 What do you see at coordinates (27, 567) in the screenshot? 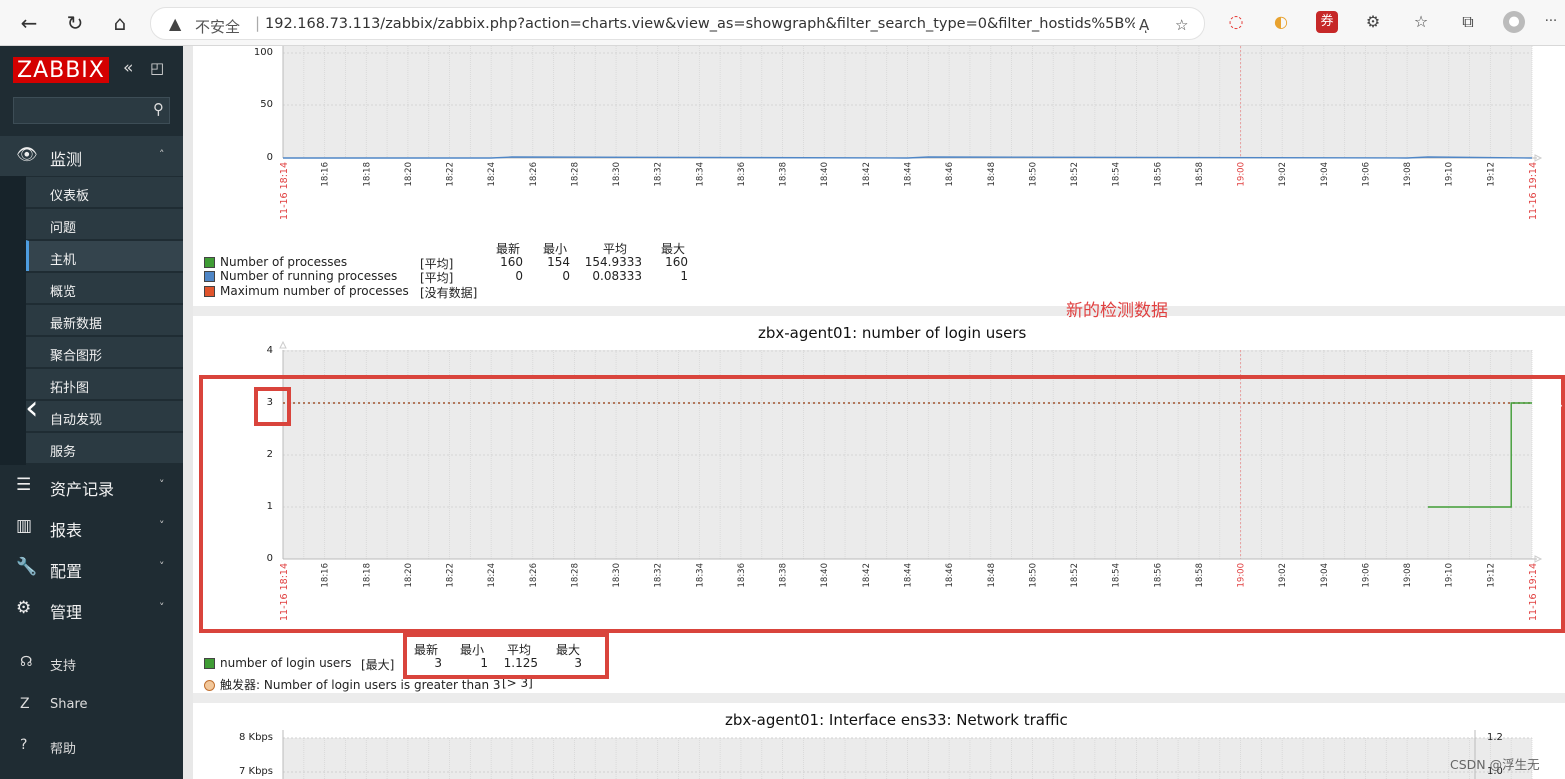
I see `wrench-icon: 🔧` at bounding box center [27, 567].